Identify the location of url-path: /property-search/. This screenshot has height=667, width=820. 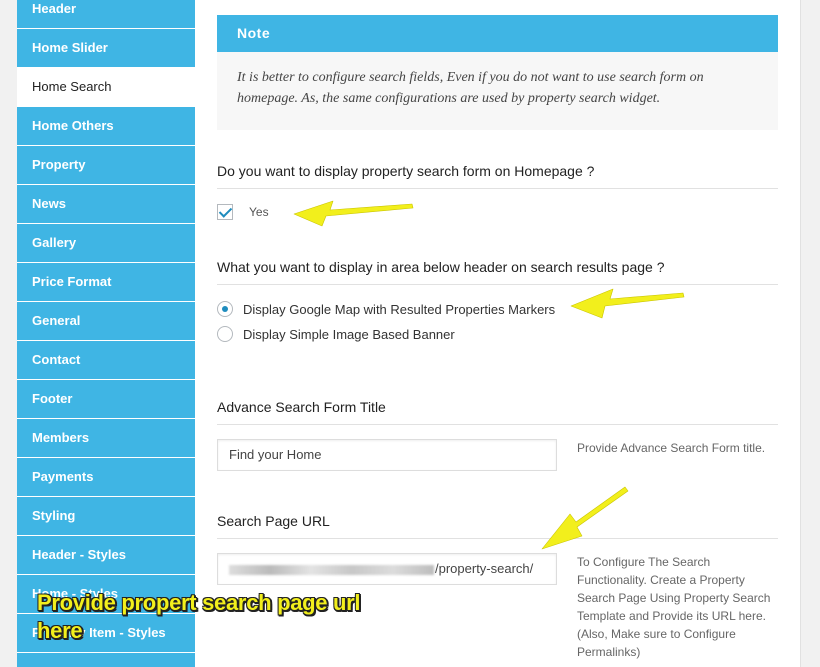
(484, 568).